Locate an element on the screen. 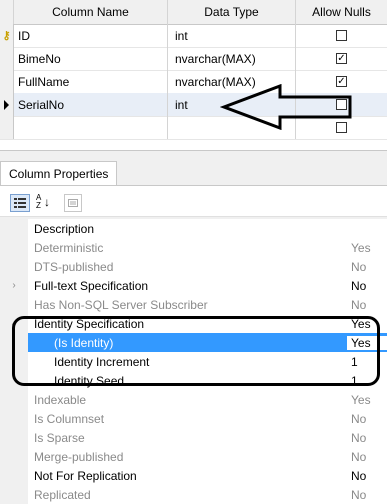 The image size is (387, 504). property-name: Description is located at coordinates (64, 228).